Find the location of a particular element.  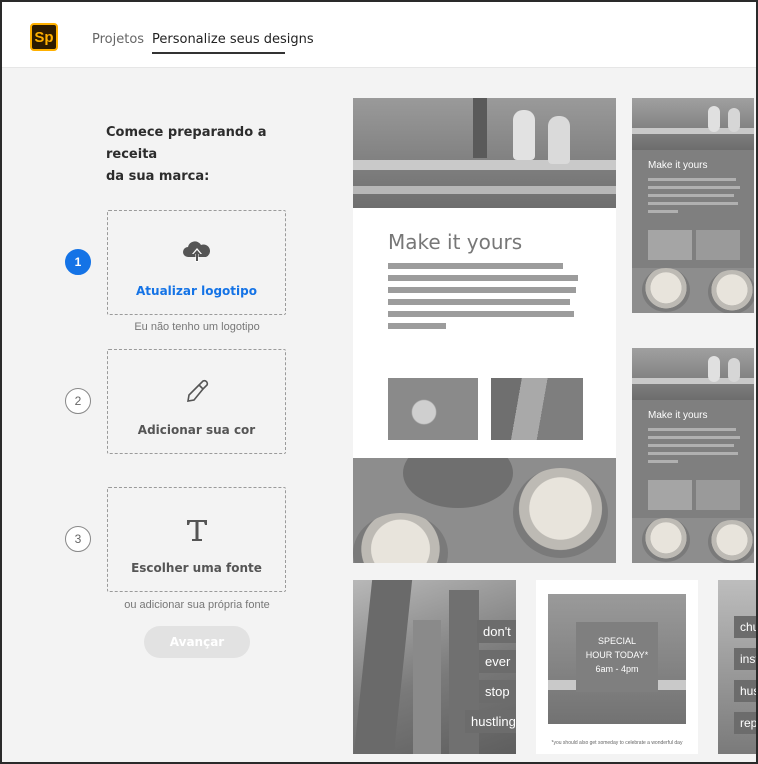

eyedropper-icon is located at coordinates (197, 394).